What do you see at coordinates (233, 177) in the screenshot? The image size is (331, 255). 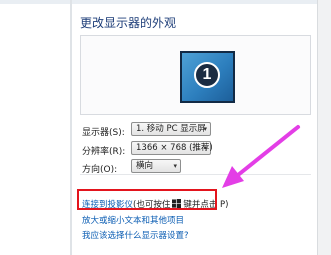 I see `arrow-head` at bounding box center [233, 177].